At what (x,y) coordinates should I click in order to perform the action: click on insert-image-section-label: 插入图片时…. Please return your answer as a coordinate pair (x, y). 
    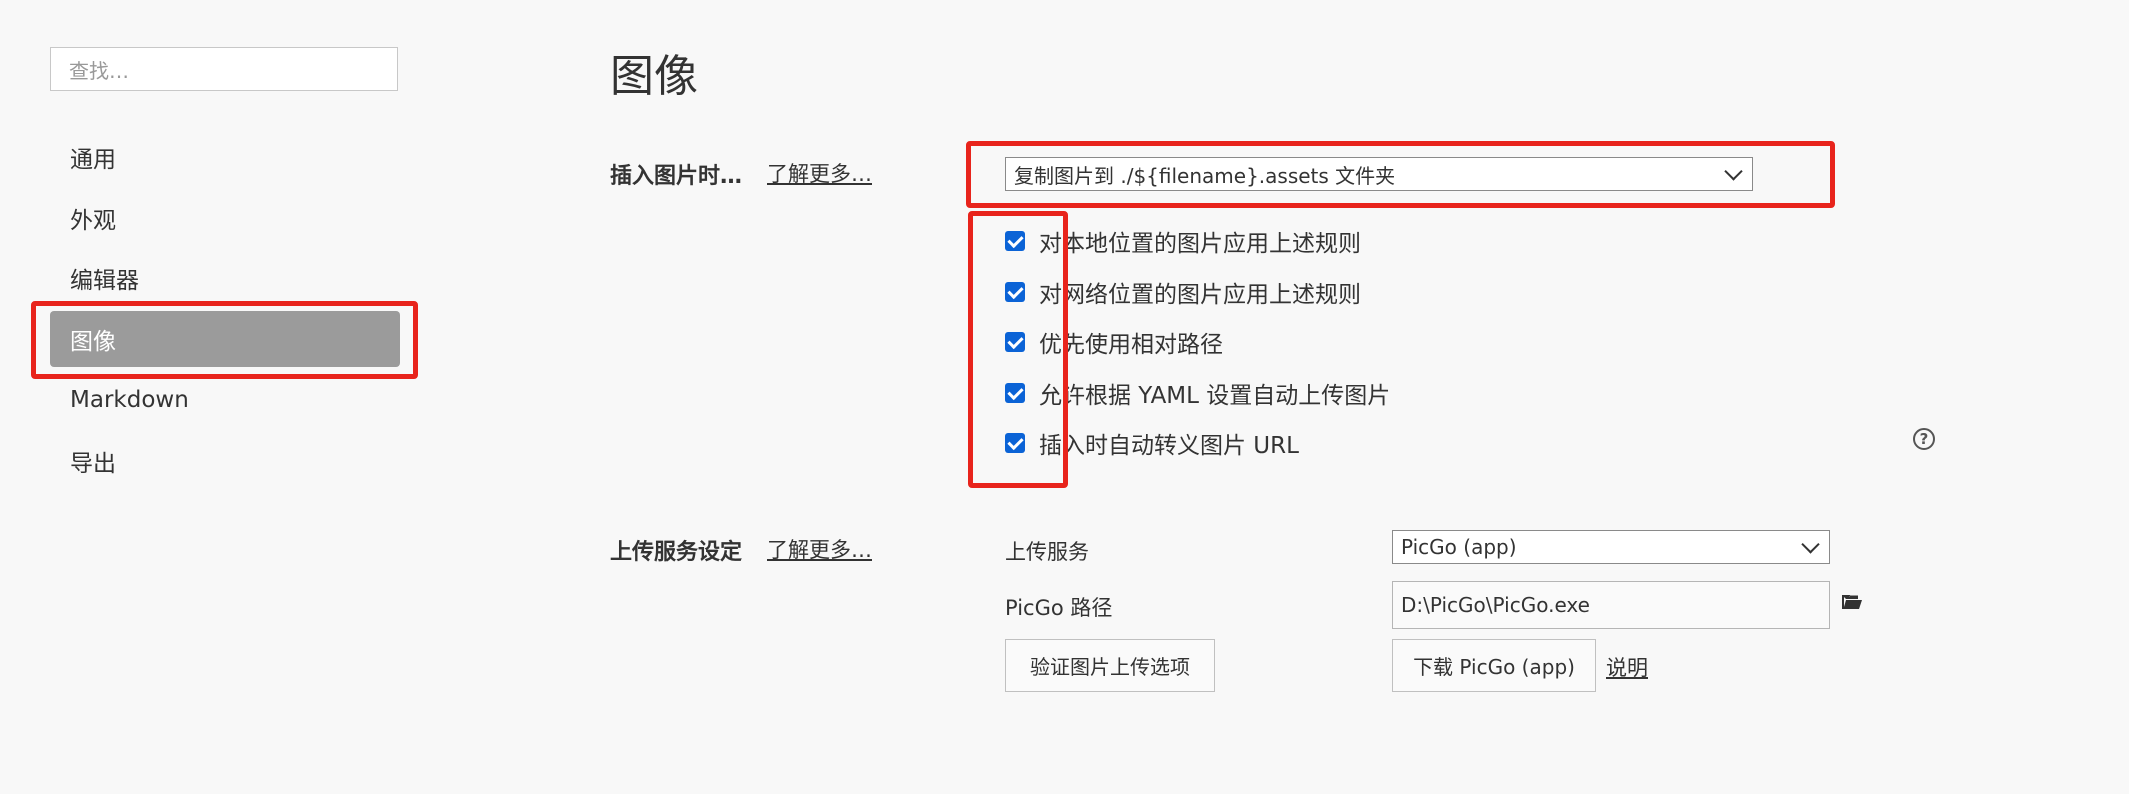
    Looking at the image, I should click on (676, 176).